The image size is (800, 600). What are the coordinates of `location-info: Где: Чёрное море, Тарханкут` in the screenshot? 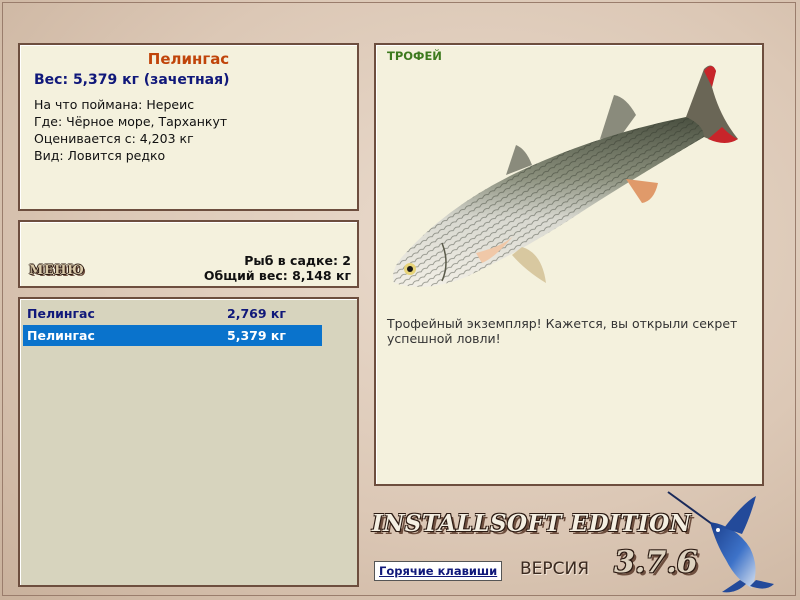 It's located at (131, 121).